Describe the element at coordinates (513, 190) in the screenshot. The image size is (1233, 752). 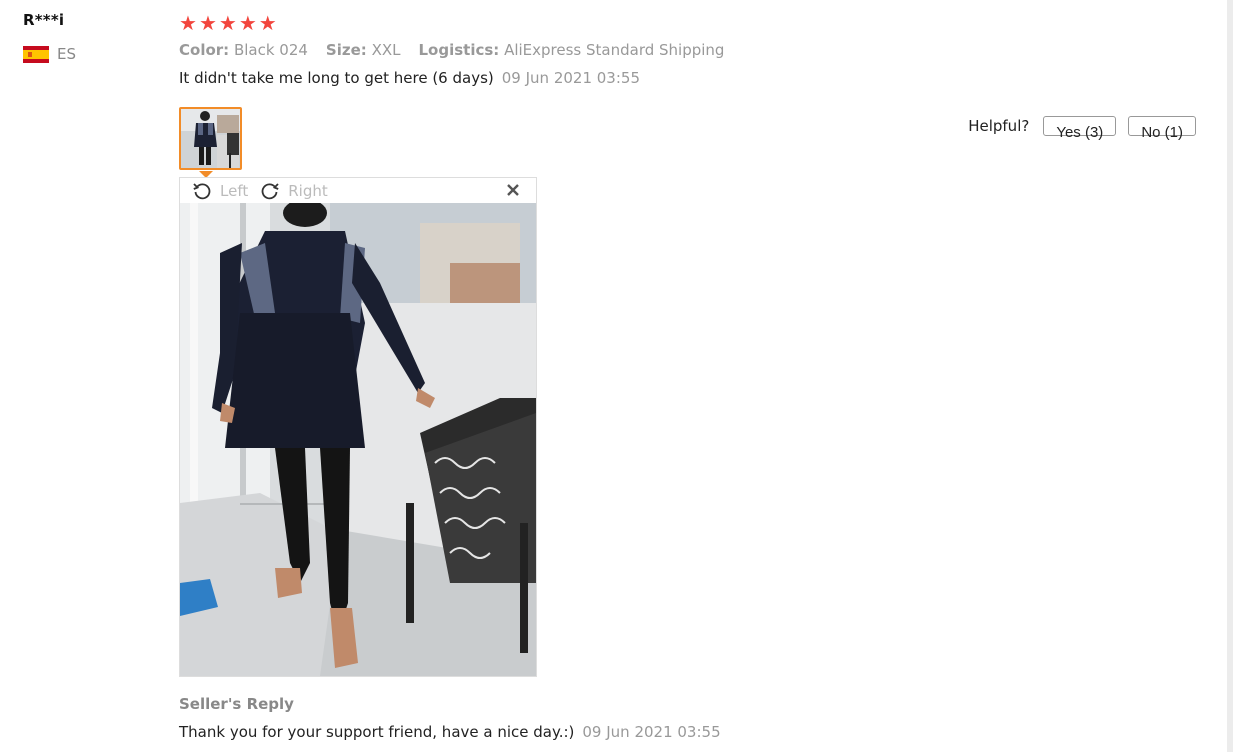
I see `close-icon` at that location.